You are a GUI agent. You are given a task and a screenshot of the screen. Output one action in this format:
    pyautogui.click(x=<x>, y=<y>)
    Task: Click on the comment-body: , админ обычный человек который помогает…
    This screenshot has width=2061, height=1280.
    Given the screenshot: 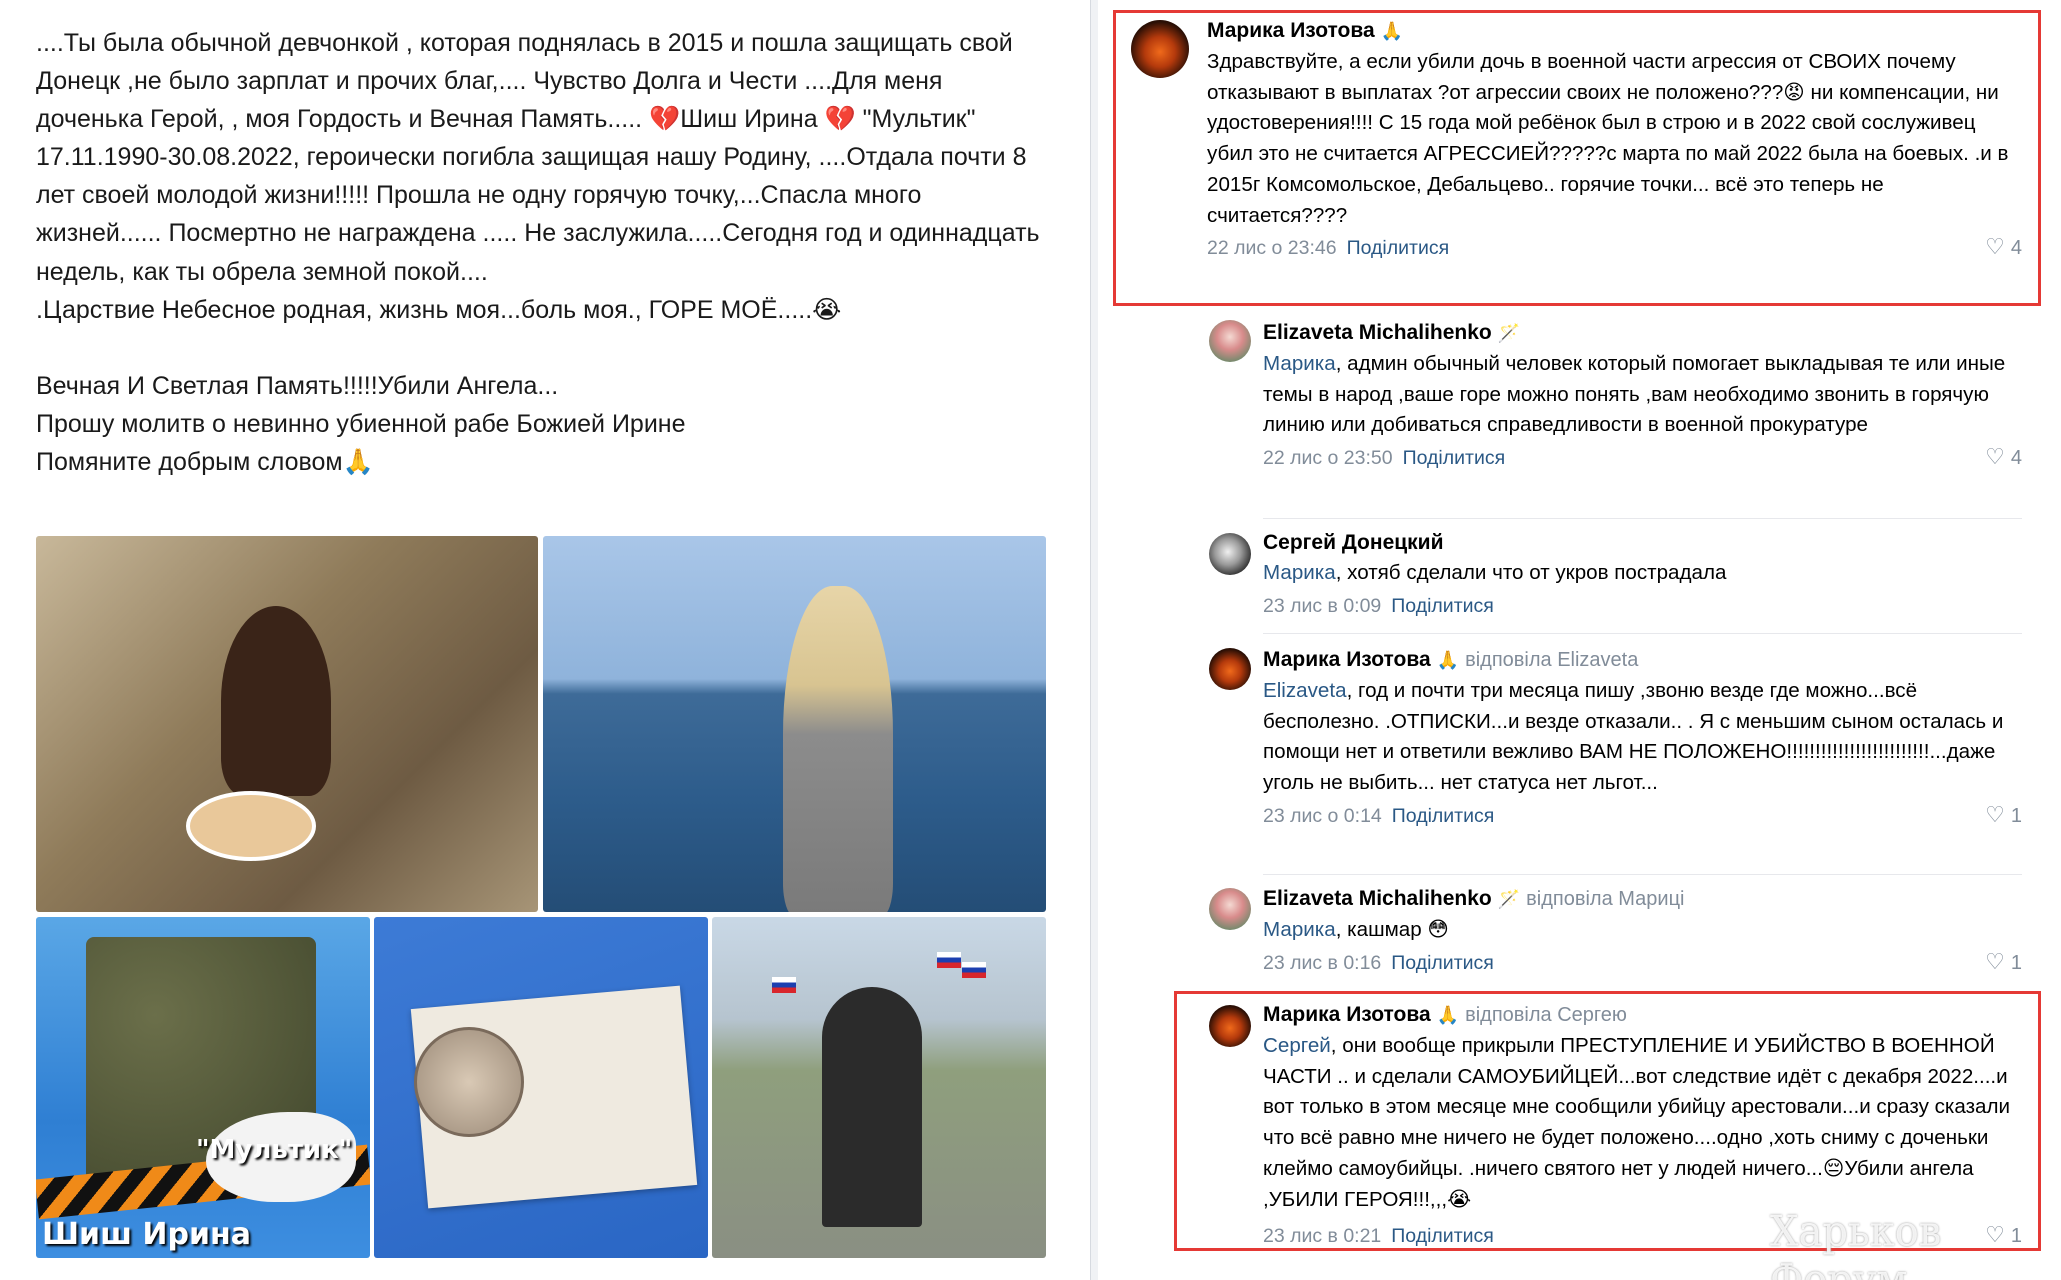 What is the action you would take?
    pyautogui.click(x=1637, y=394)
    